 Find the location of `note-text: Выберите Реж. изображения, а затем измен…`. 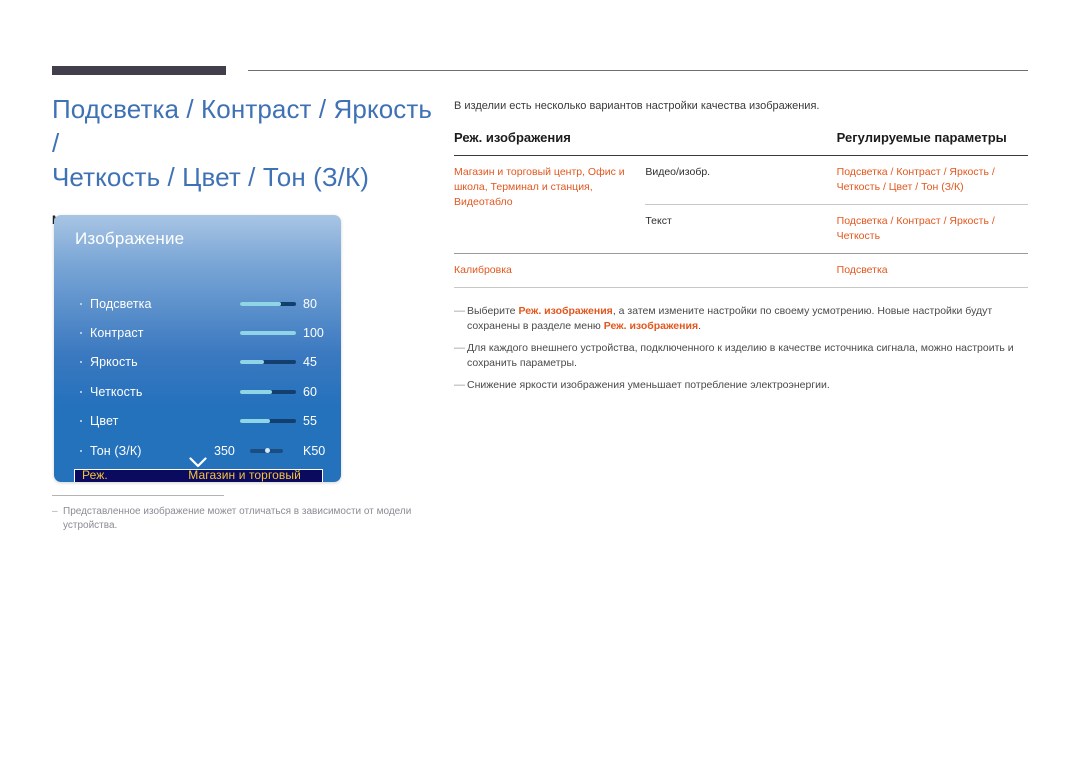

note-text: Выберите Реж. изображения, а затем измен… is located at coordinates (747, 319).